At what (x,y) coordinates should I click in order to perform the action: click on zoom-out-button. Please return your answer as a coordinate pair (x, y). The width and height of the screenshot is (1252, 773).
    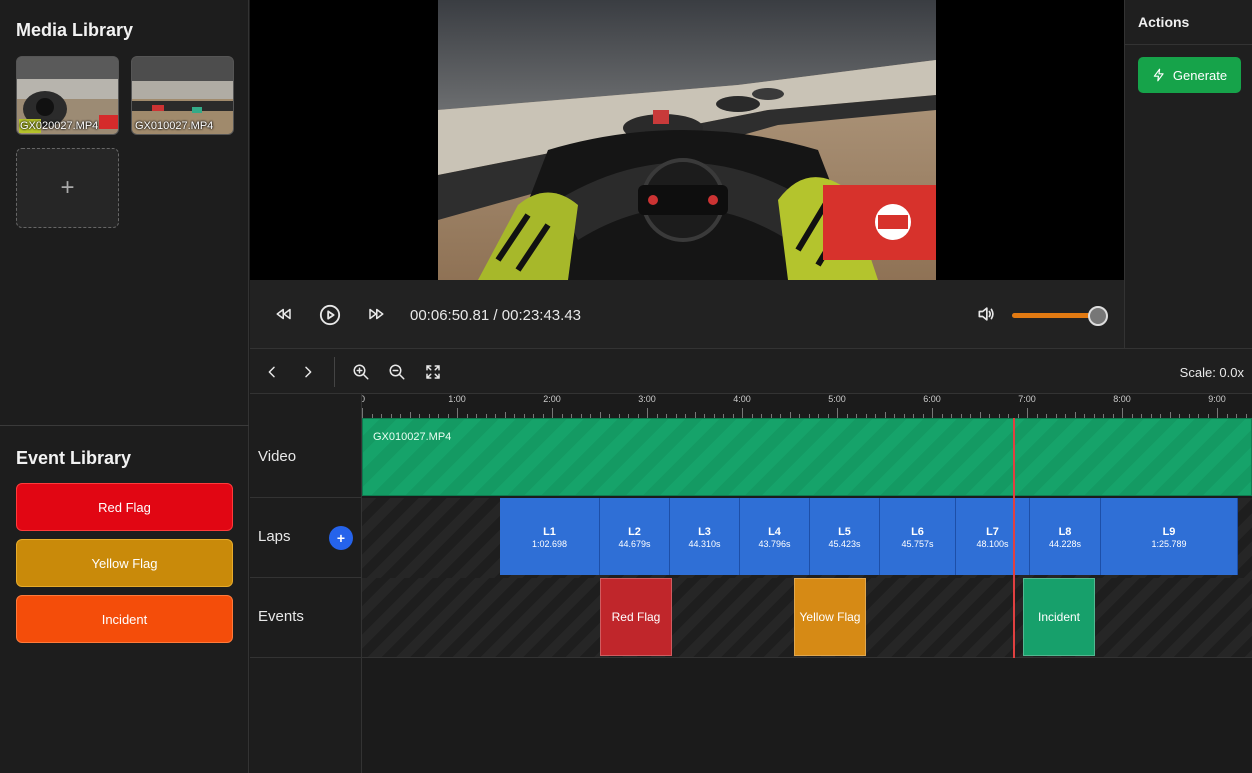
    Looking at the image, I should click on (397, 372).